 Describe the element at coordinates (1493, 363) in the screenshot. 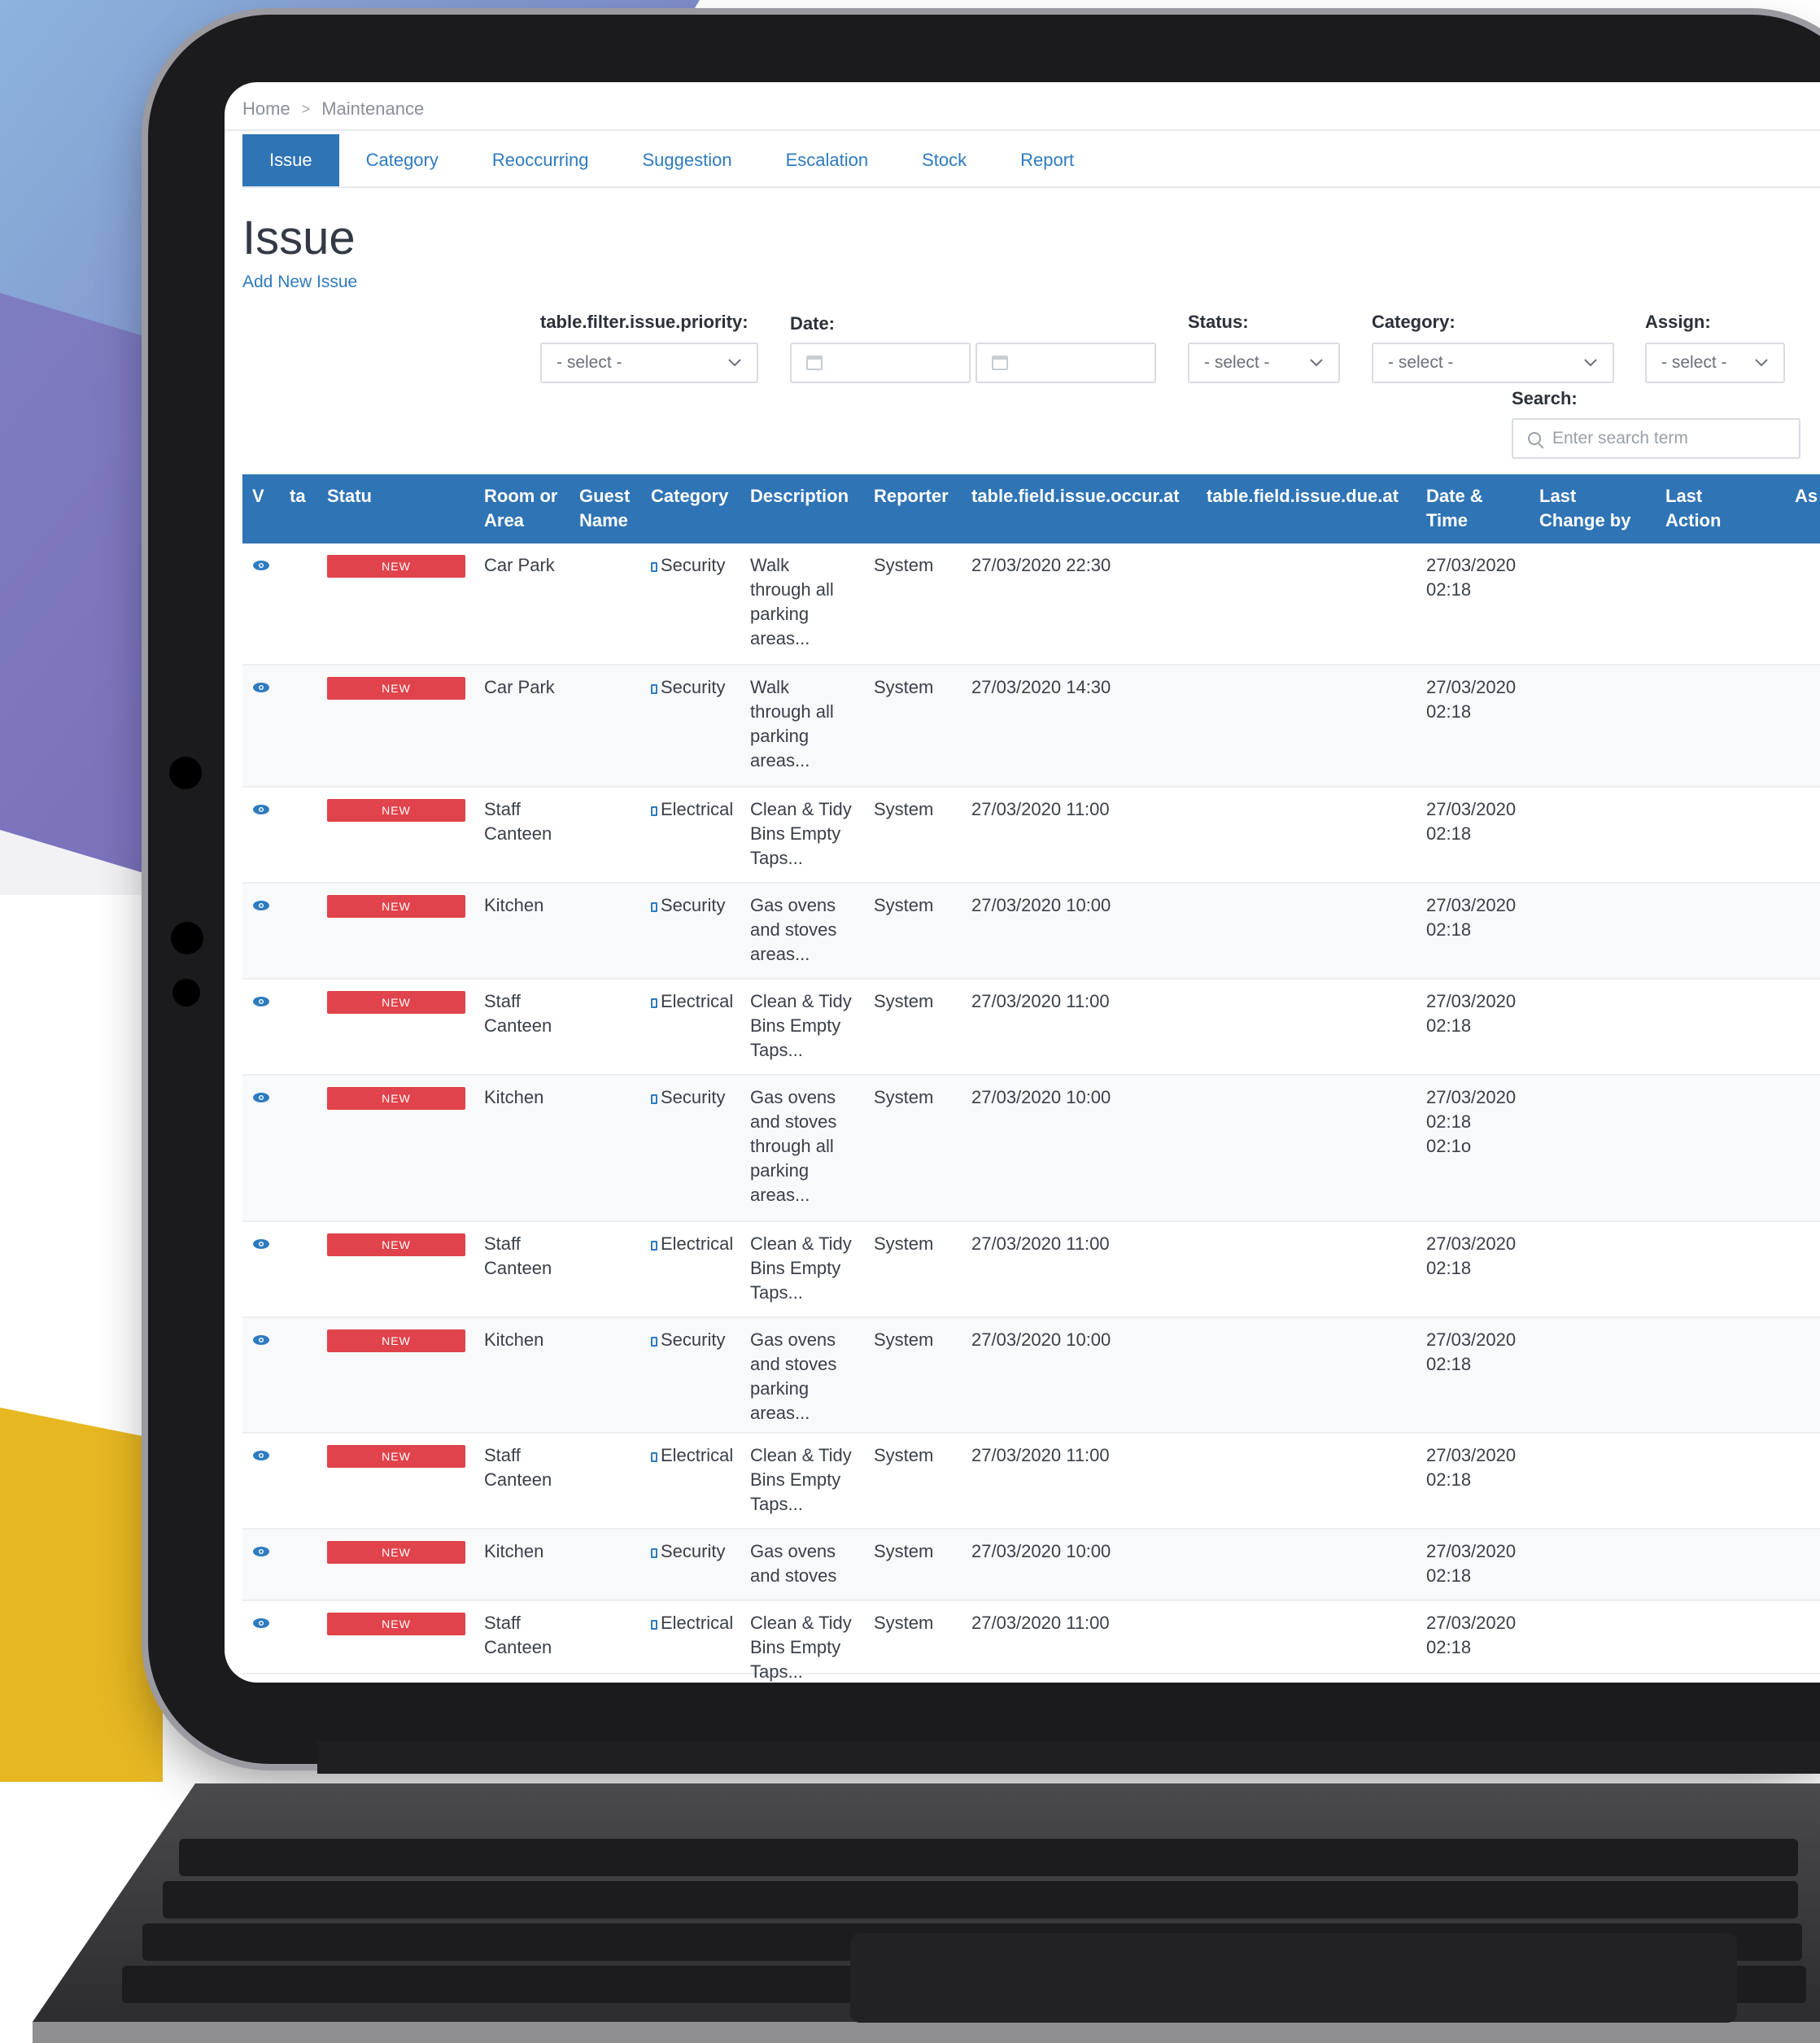

I see `category-select: - select -` at that location.